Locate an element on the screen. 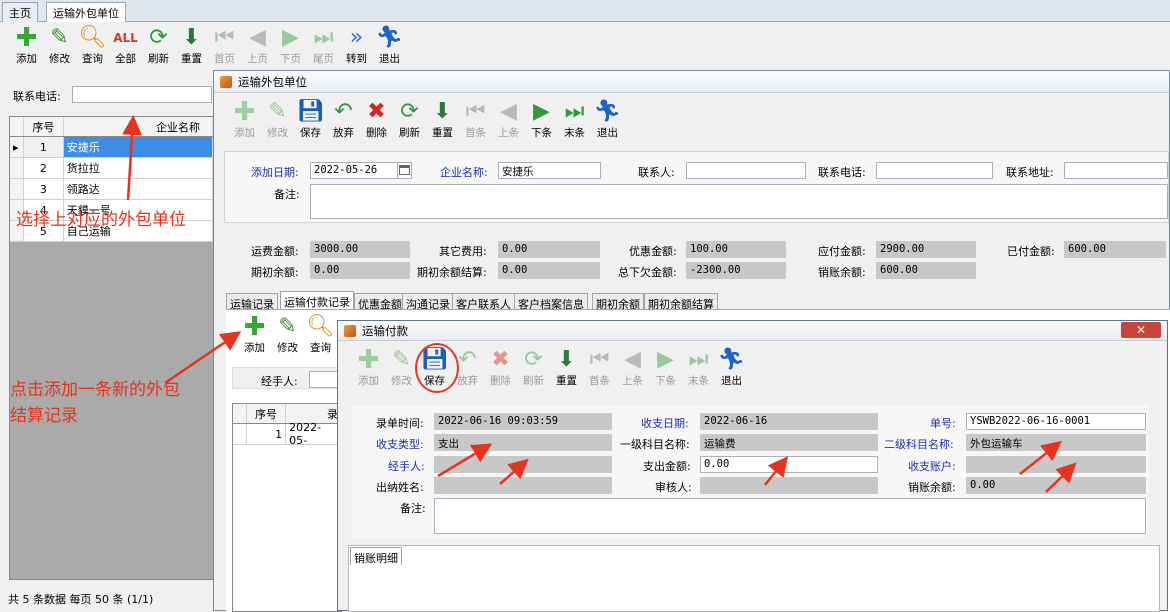 Image resolution: width=1170 pixels, height=612 pixels. tab-1: 运输付款记录 is located at coordinates (317, 301).